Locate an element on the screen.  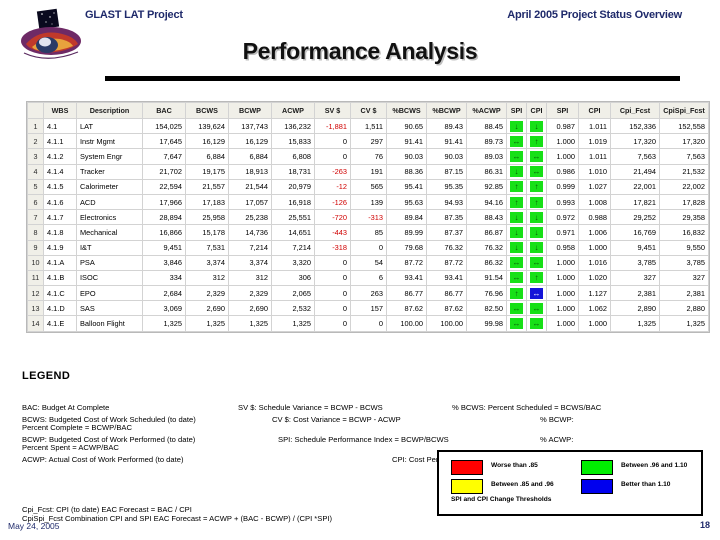
cell-bcwp: 25,238 is located at coordinates (250, 217).